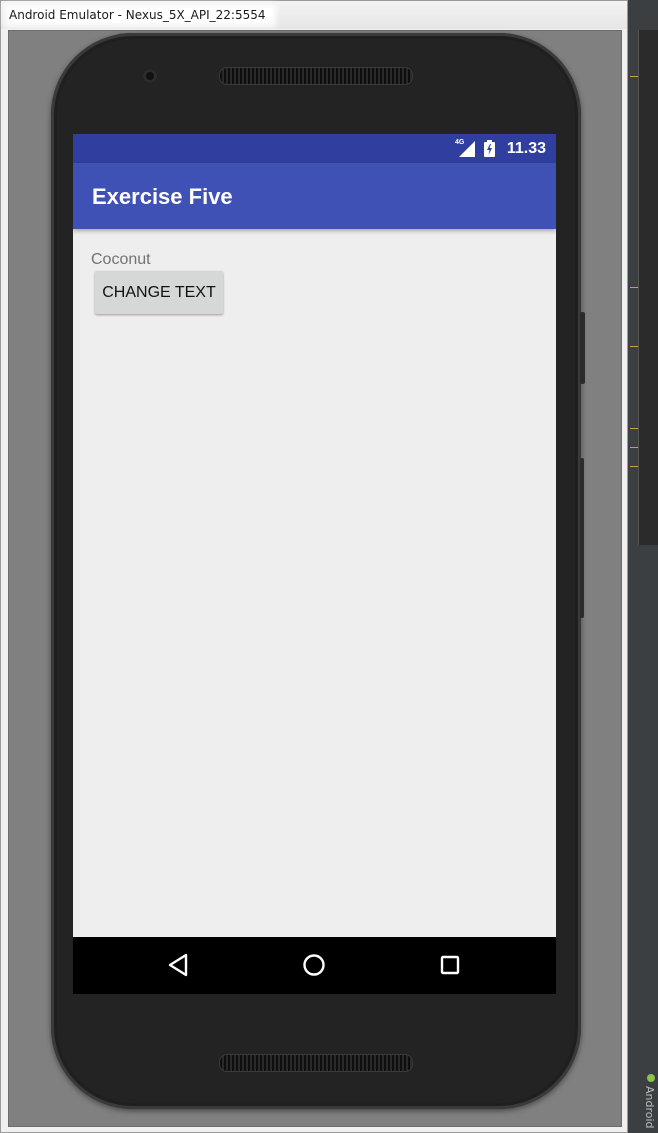 The image size is (658, 1133). I want to click on content-text: Coconut, so click(121, 259).